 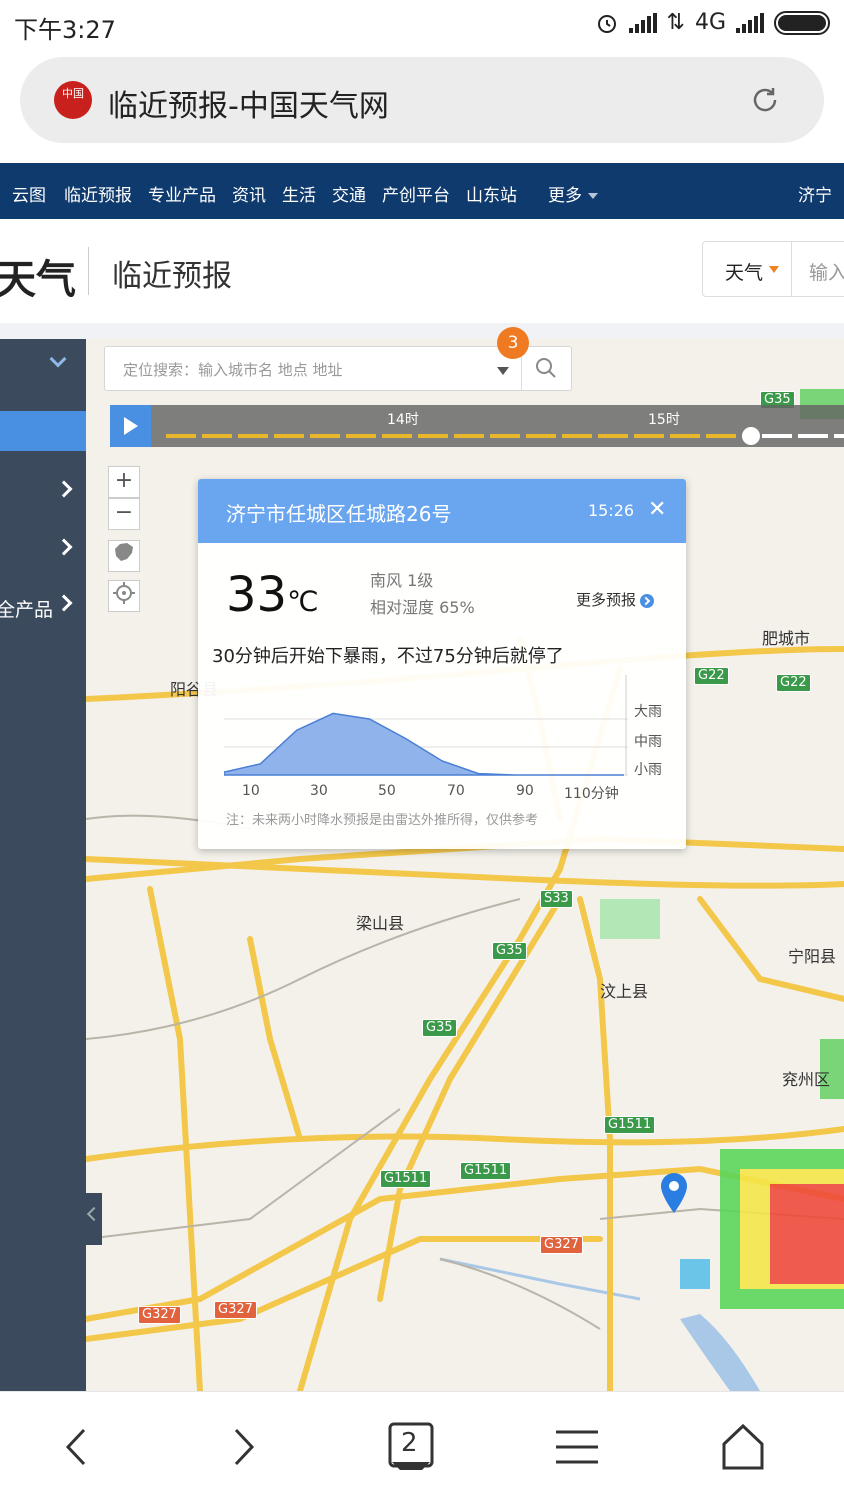 What do you see at coordinates (382, 820) in the screenshot?
I see `popup-note: 注：未来两小时降水预报是由雷达外推所得，仅供参考` at bounding box center [382, 820].